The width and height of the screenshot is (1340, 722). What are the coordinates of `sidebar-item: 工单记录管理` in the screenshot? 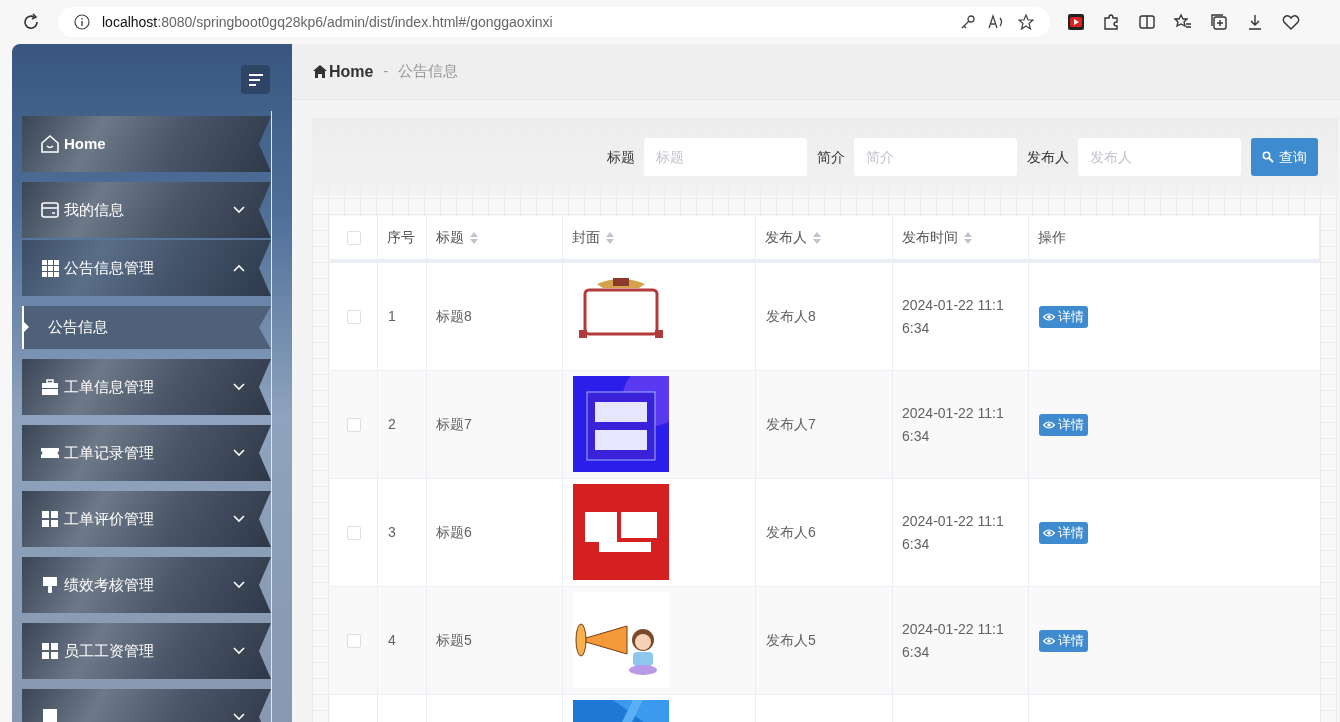 It's located at (146, 453).